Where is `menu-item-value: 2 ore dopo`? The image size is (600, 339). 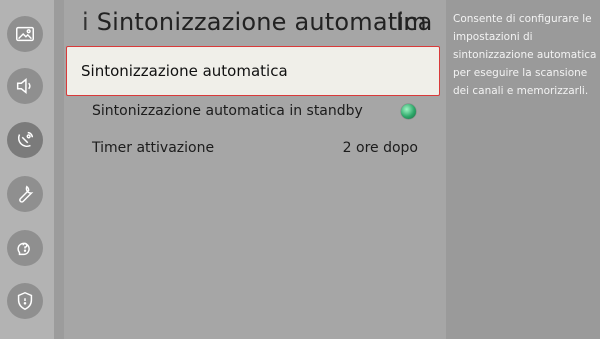 menu-item-value: 2 ore dopo is located at coordinates (380, 148).